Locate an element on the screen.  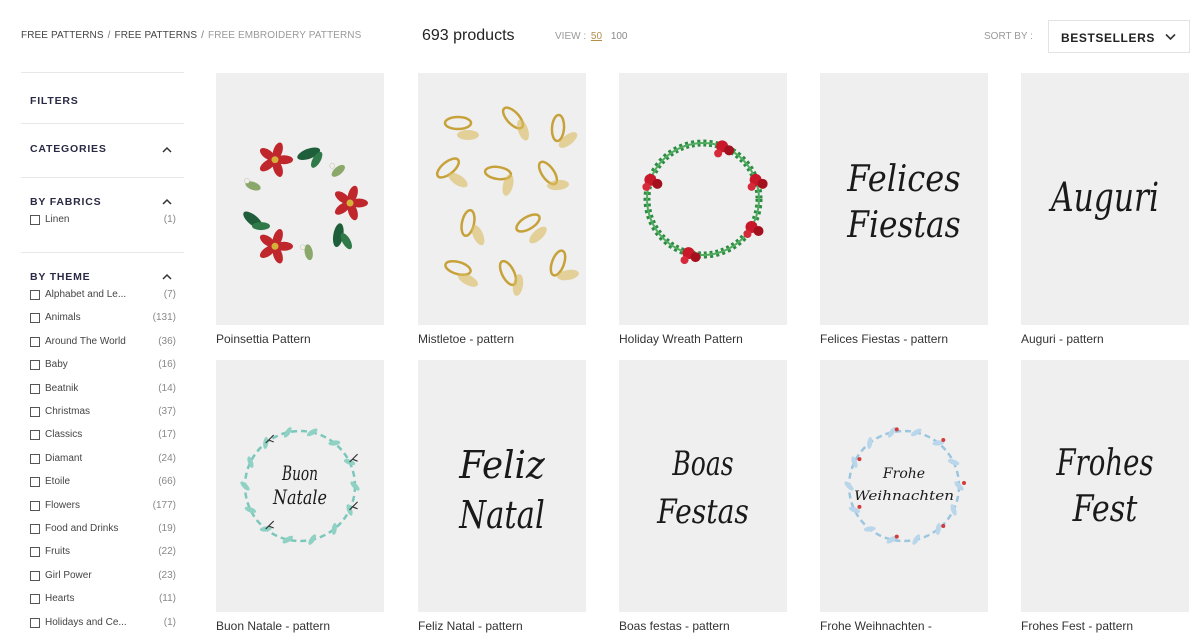
filter-option: Alphabet and Le... (7) is located at coordinates (105, 296).